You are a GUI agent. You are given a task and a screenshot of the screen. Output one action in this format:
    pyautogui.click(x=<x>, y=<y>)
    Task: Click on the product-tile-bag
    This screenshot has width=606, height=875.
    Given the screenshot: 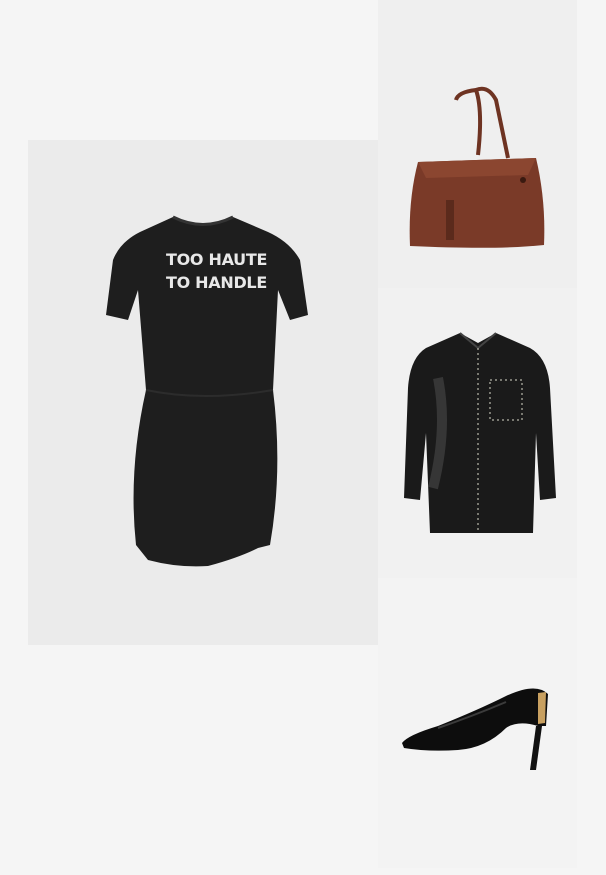 What is the action you would take?
    pyautogui.click(x=477, y=144)
    